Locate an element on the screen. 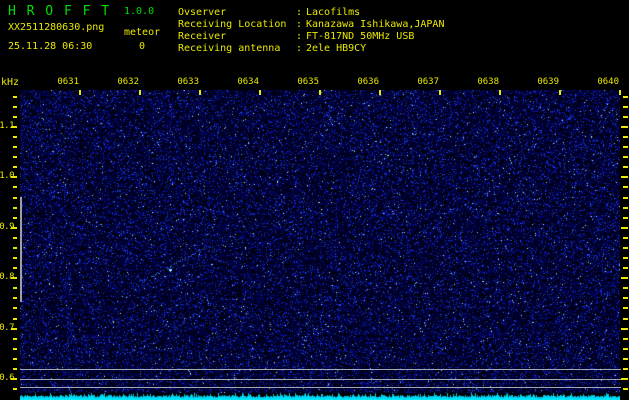 This screenshot has height=400, width=629. mode-label: meteor is located at coordinates (142, 32).